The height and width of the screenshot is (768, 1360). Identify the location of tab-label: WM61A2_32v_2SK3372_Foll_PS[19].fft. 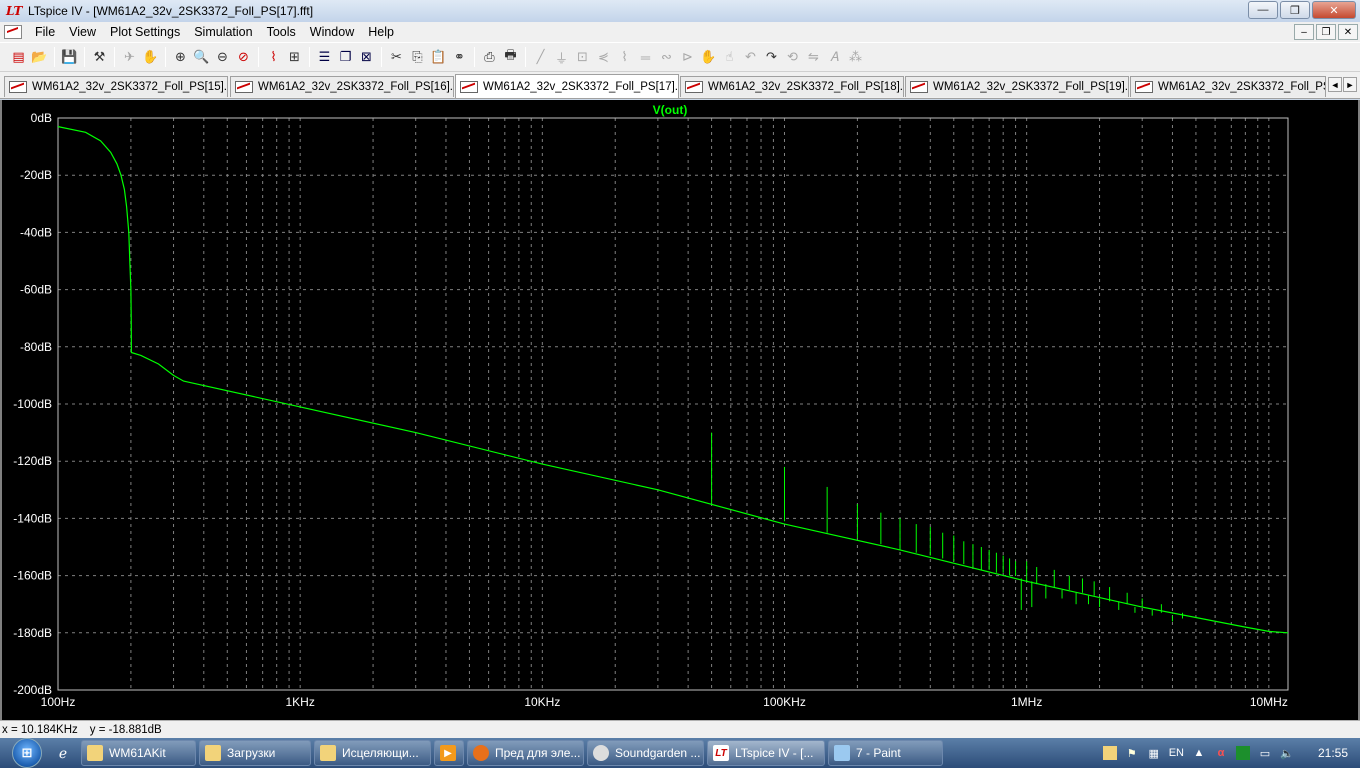
(1031, 87).